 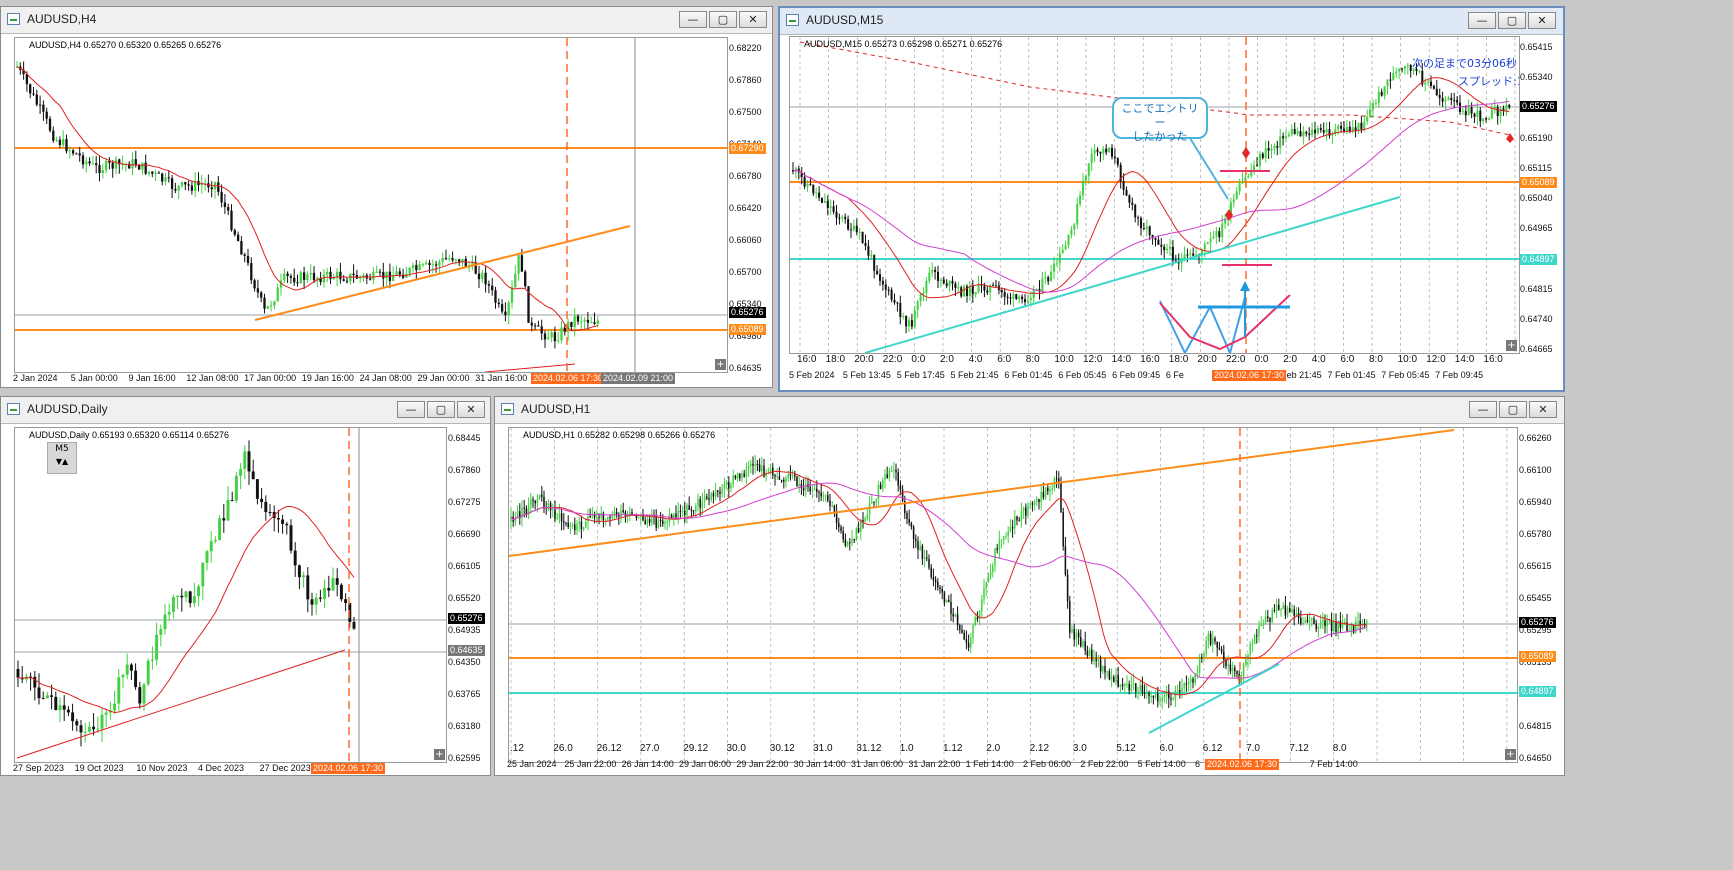 What do you see at coordinates (638, 378) in the screenshot?
I see `cursor-time-tag-2: 2024.02.09 21:00` at bounding box center [638, 378].